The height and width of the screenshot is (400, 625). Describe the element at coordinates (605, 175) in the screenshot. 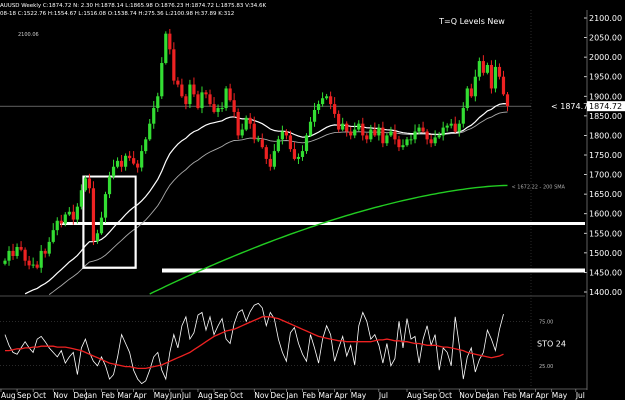

I see `y-tick-label: 1700.00` at that location.